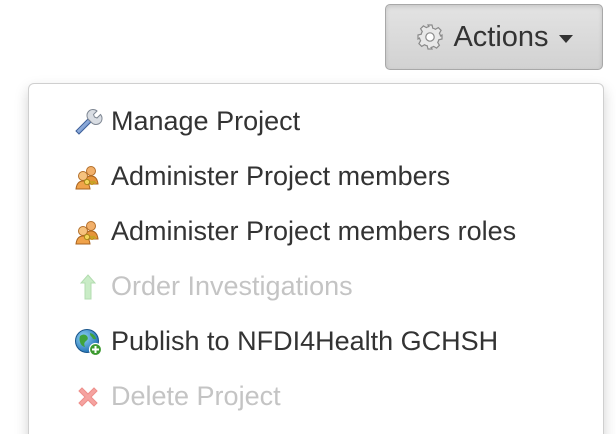 This screenshot has width=616, height=434. I want to click on wrench-icon, so click(88, 122).